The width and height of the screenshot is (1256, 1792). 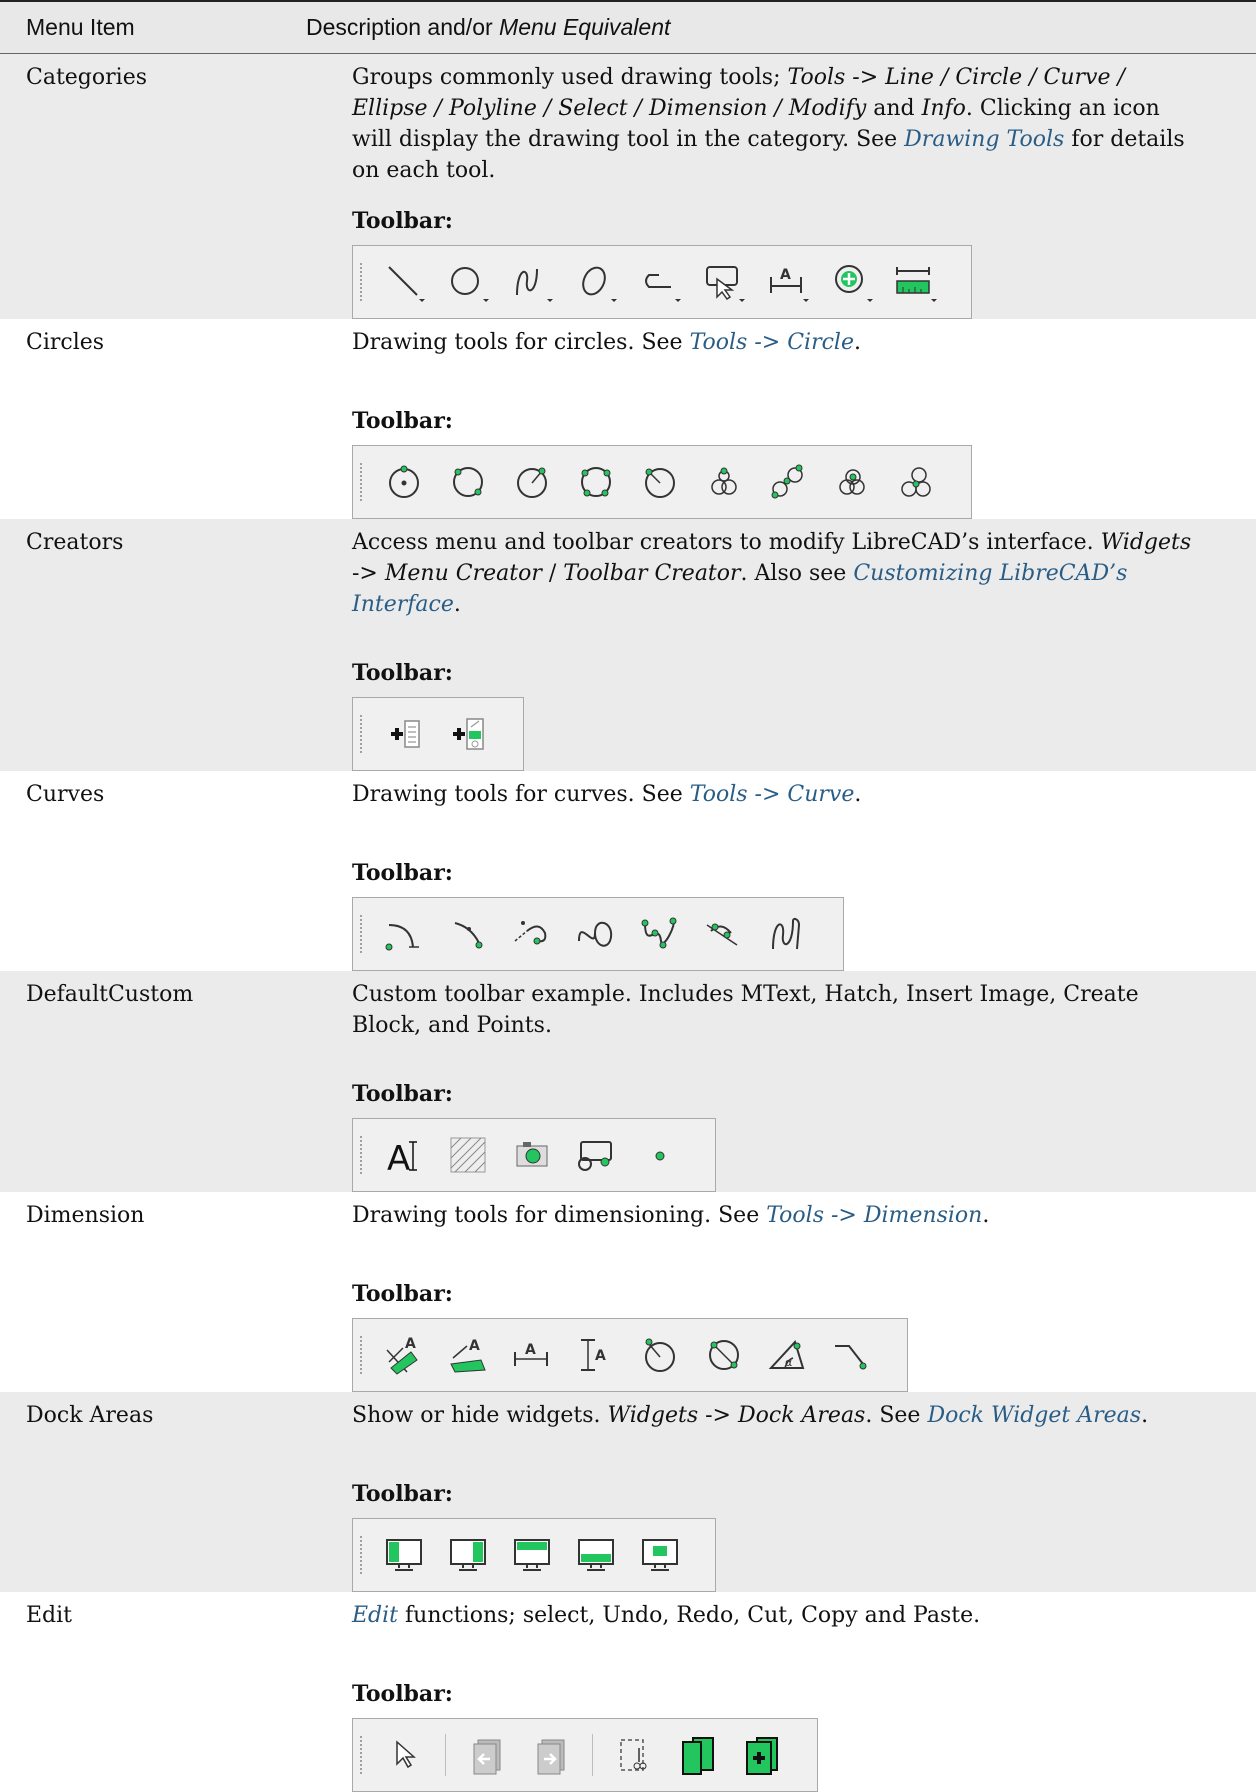 I want to click on drawing-tools-link: Drawing Tools, so click(x=984, y=139).